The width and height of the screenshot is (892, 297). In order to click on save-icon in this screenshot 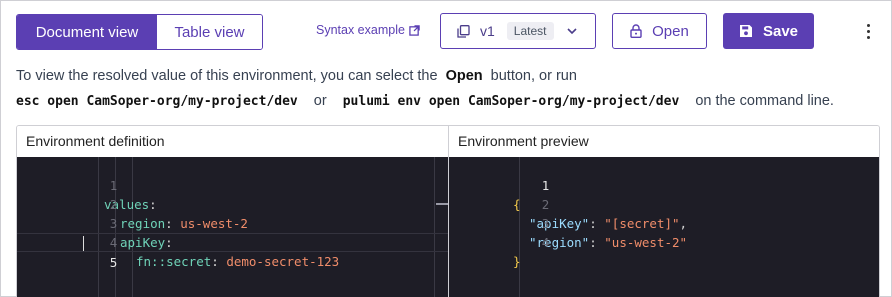, I will do `click(745, 31)`.